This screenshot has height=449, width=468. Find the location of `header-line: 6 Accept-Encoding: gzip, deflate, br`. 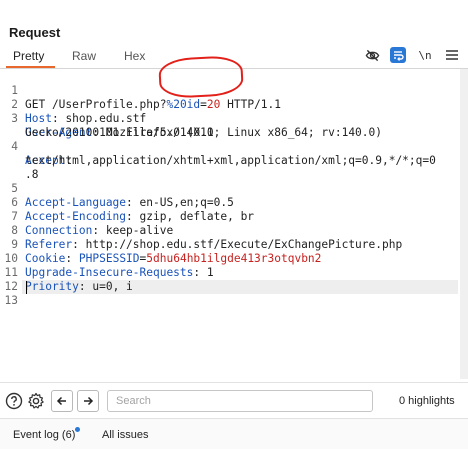

header-line: 6 Accept-Encoding: gzip, deflate, br is located at coordinates (127, 202).